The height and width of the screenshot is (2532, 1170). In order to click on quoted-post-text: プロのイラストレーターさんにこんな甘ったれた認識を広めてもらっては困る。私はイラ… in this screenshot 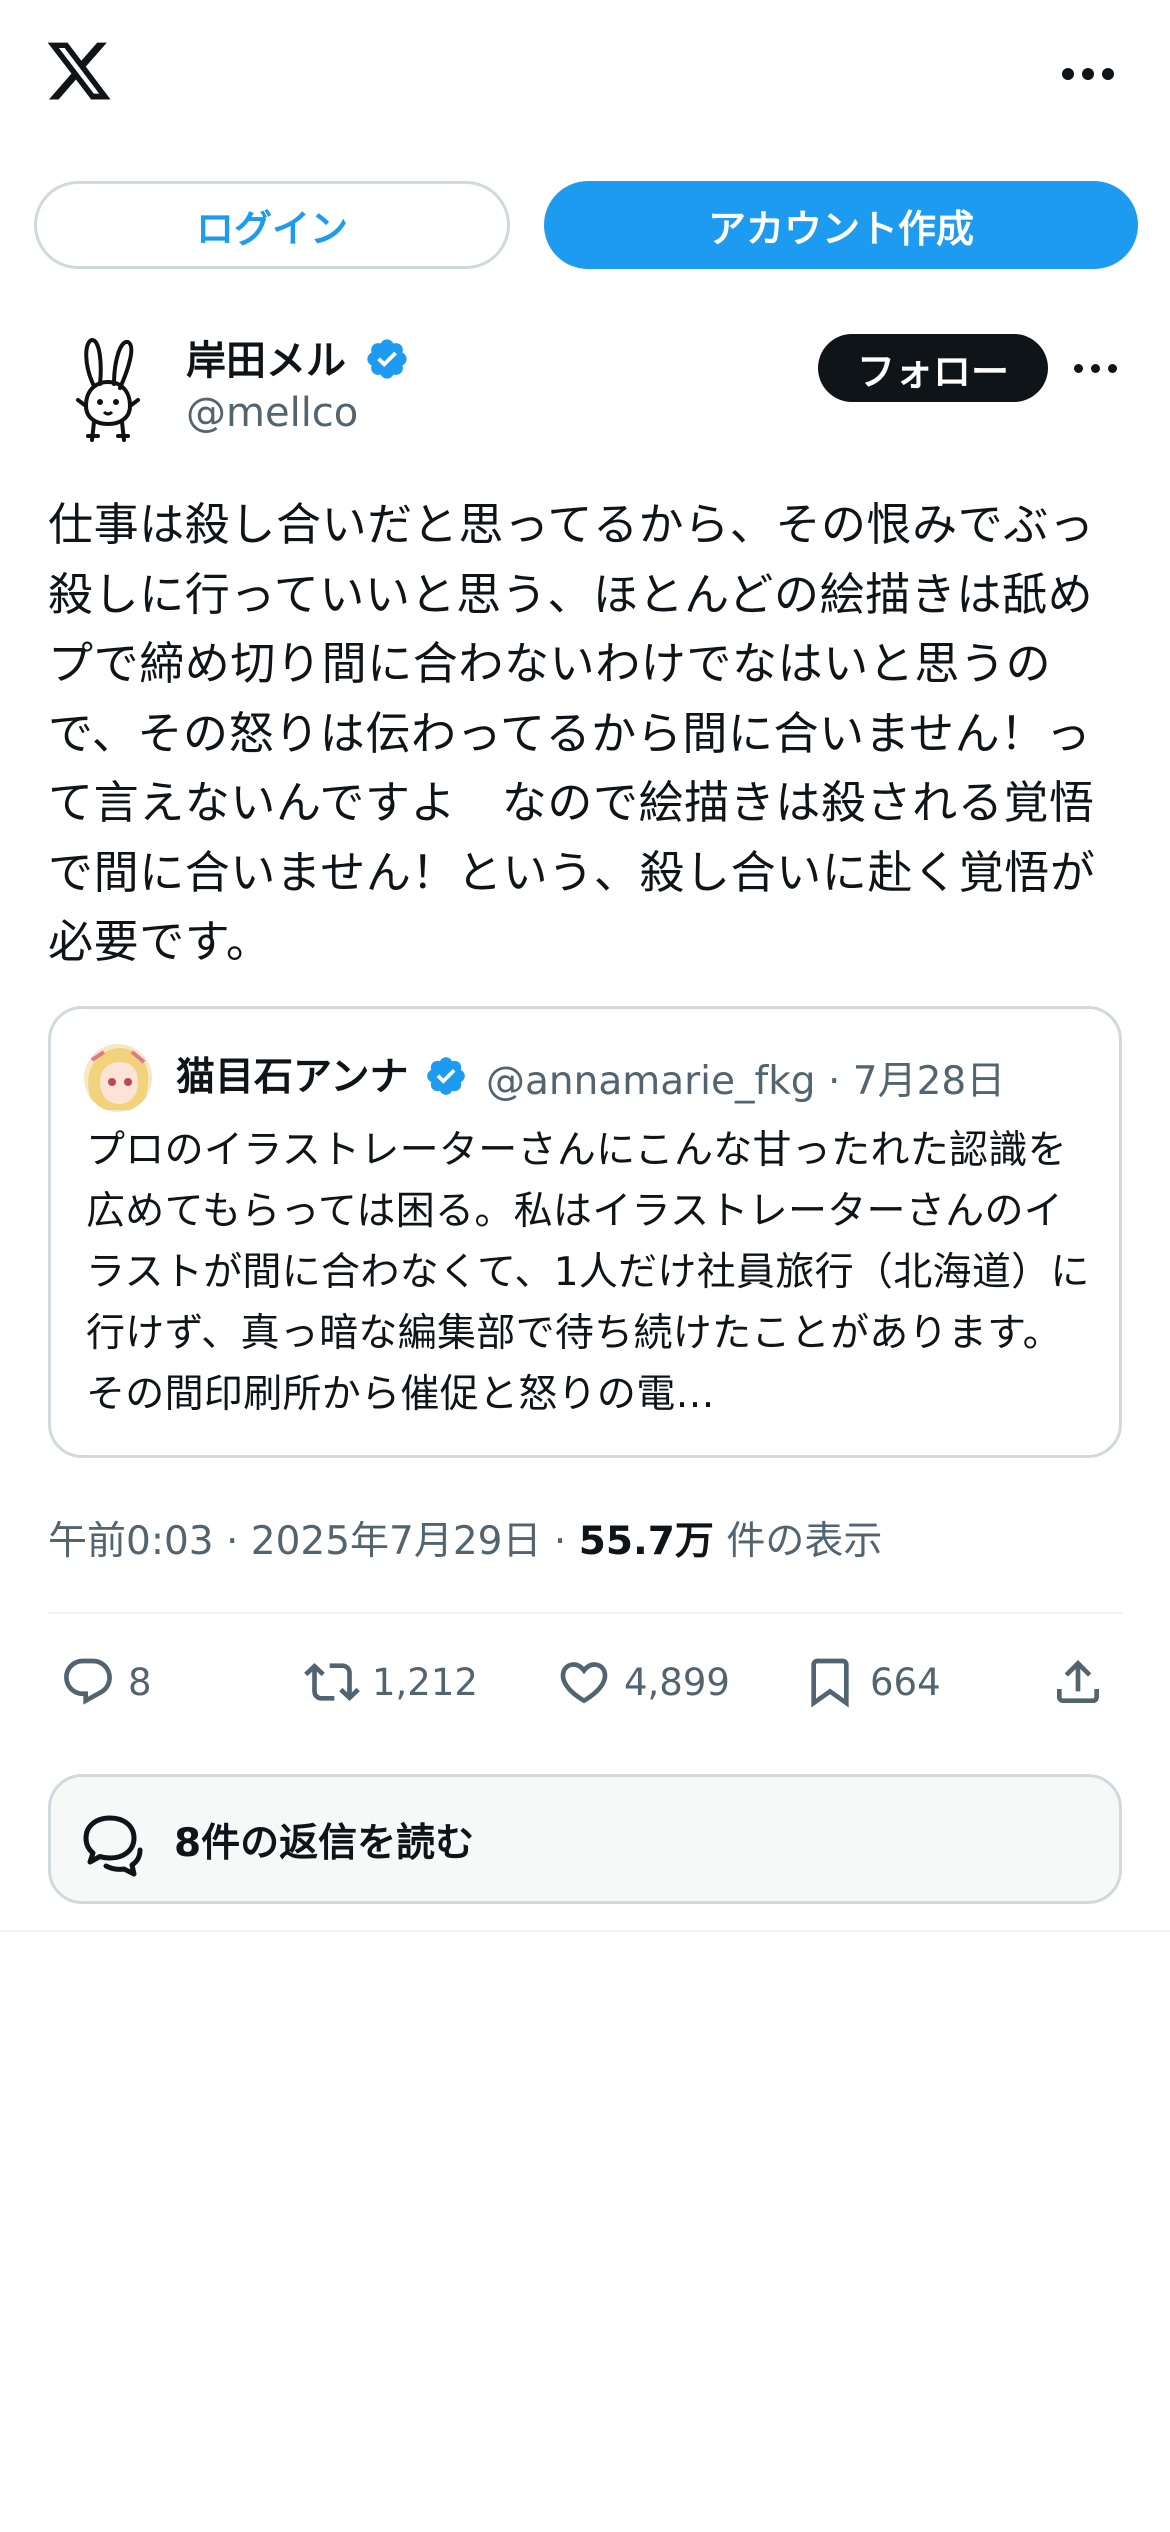, I will do `click(588, 1272)`.